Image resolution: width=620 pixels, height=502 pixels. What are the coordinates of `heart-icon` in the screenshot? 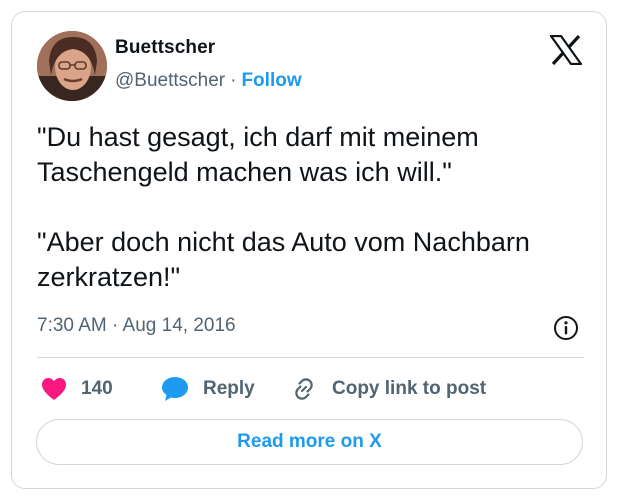 It's located at (54, 389).